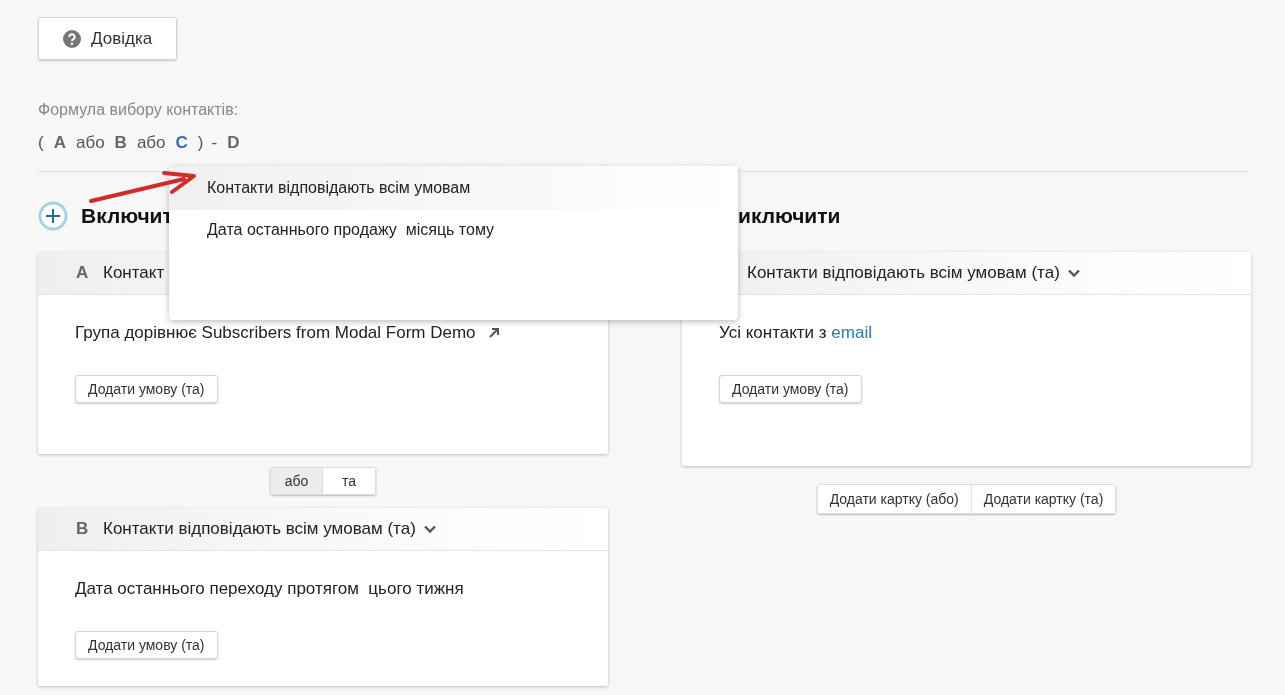 The height and width of the screenshot is (695, 1285). I want to click on condition-text: Дата останнього переходу протягом цього тижня, so click(269, 589).